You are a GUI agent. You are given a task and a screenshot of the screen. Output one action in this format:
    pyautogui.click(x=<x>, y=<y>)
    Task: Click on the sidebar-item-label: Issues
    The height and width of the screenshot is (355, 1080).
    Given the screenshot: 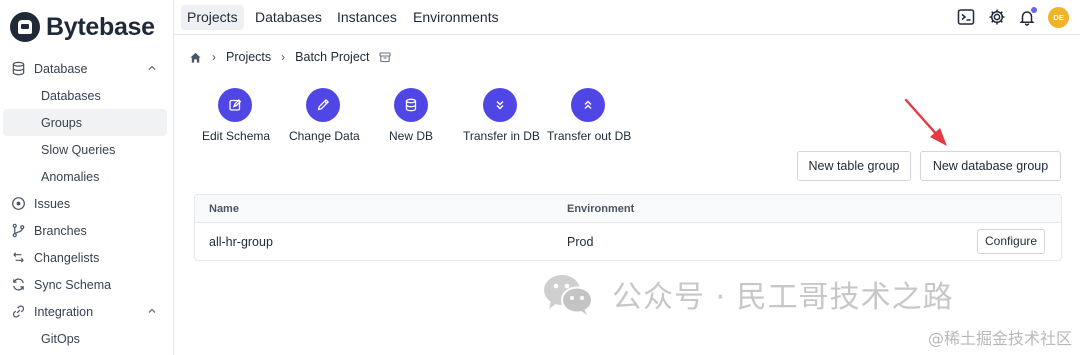 What is the action you would take?
    pyautogui.click(x=52, y=203)
    